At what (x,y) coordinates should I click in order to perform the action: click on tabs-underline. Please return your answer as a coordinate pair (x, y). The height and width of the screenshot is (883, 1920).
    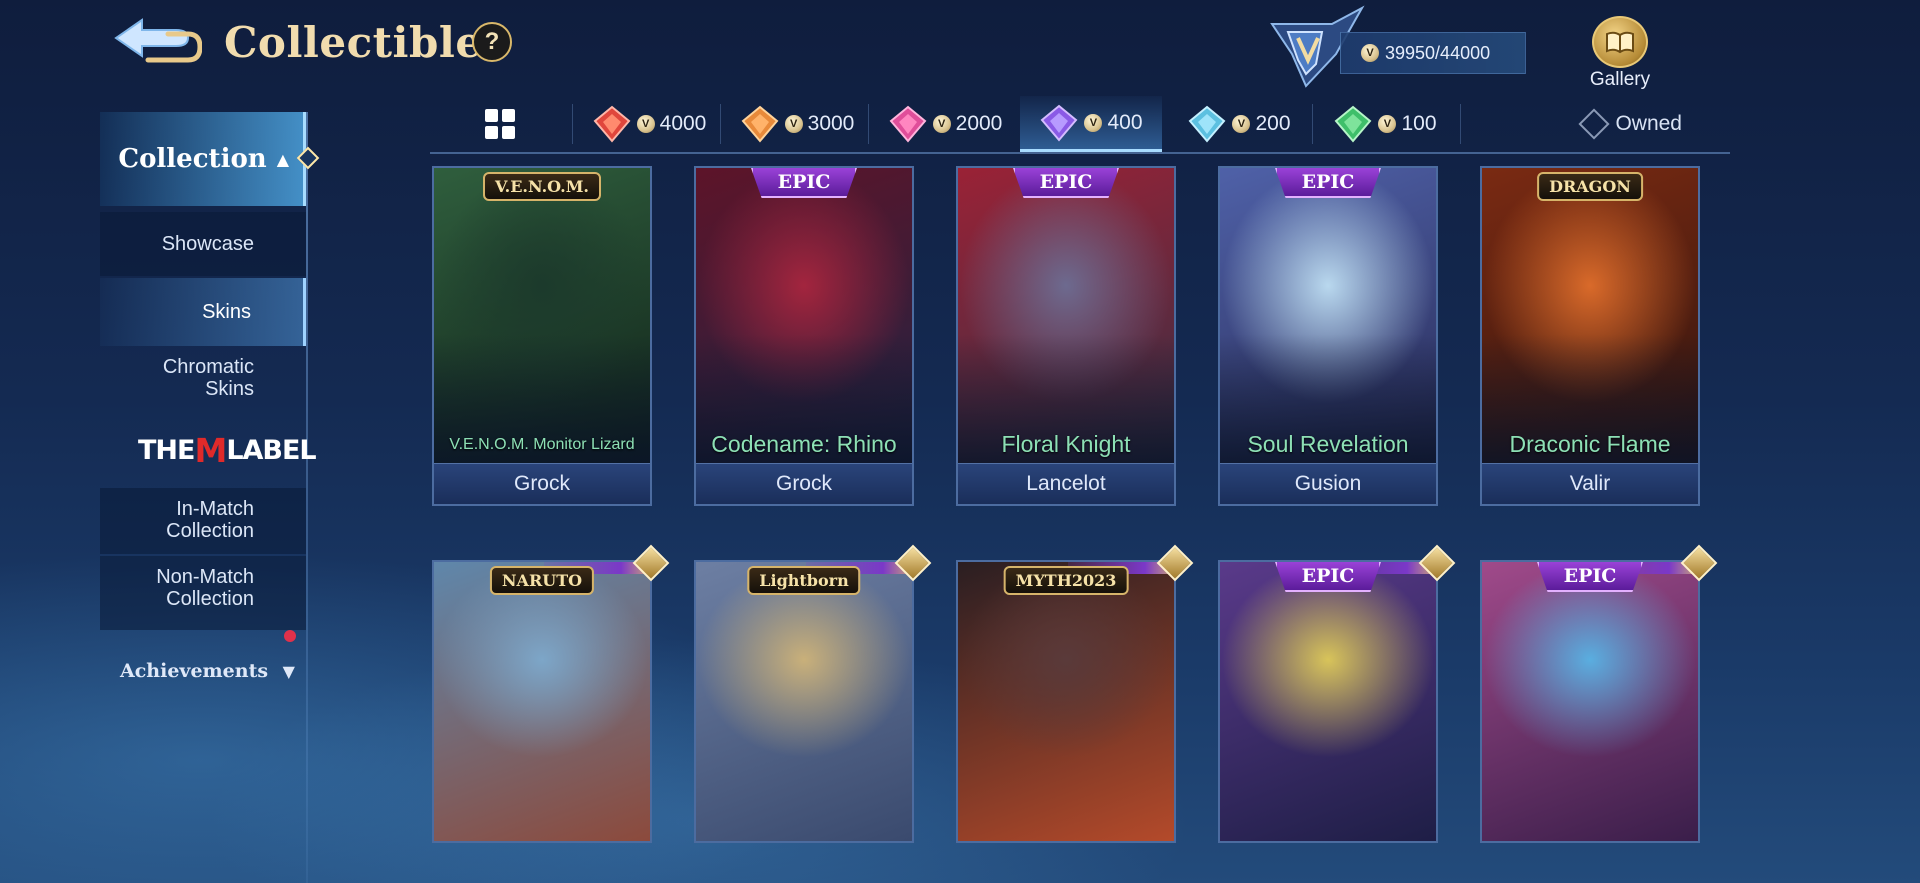
    Looking at the image, I should click on (1080, 153).